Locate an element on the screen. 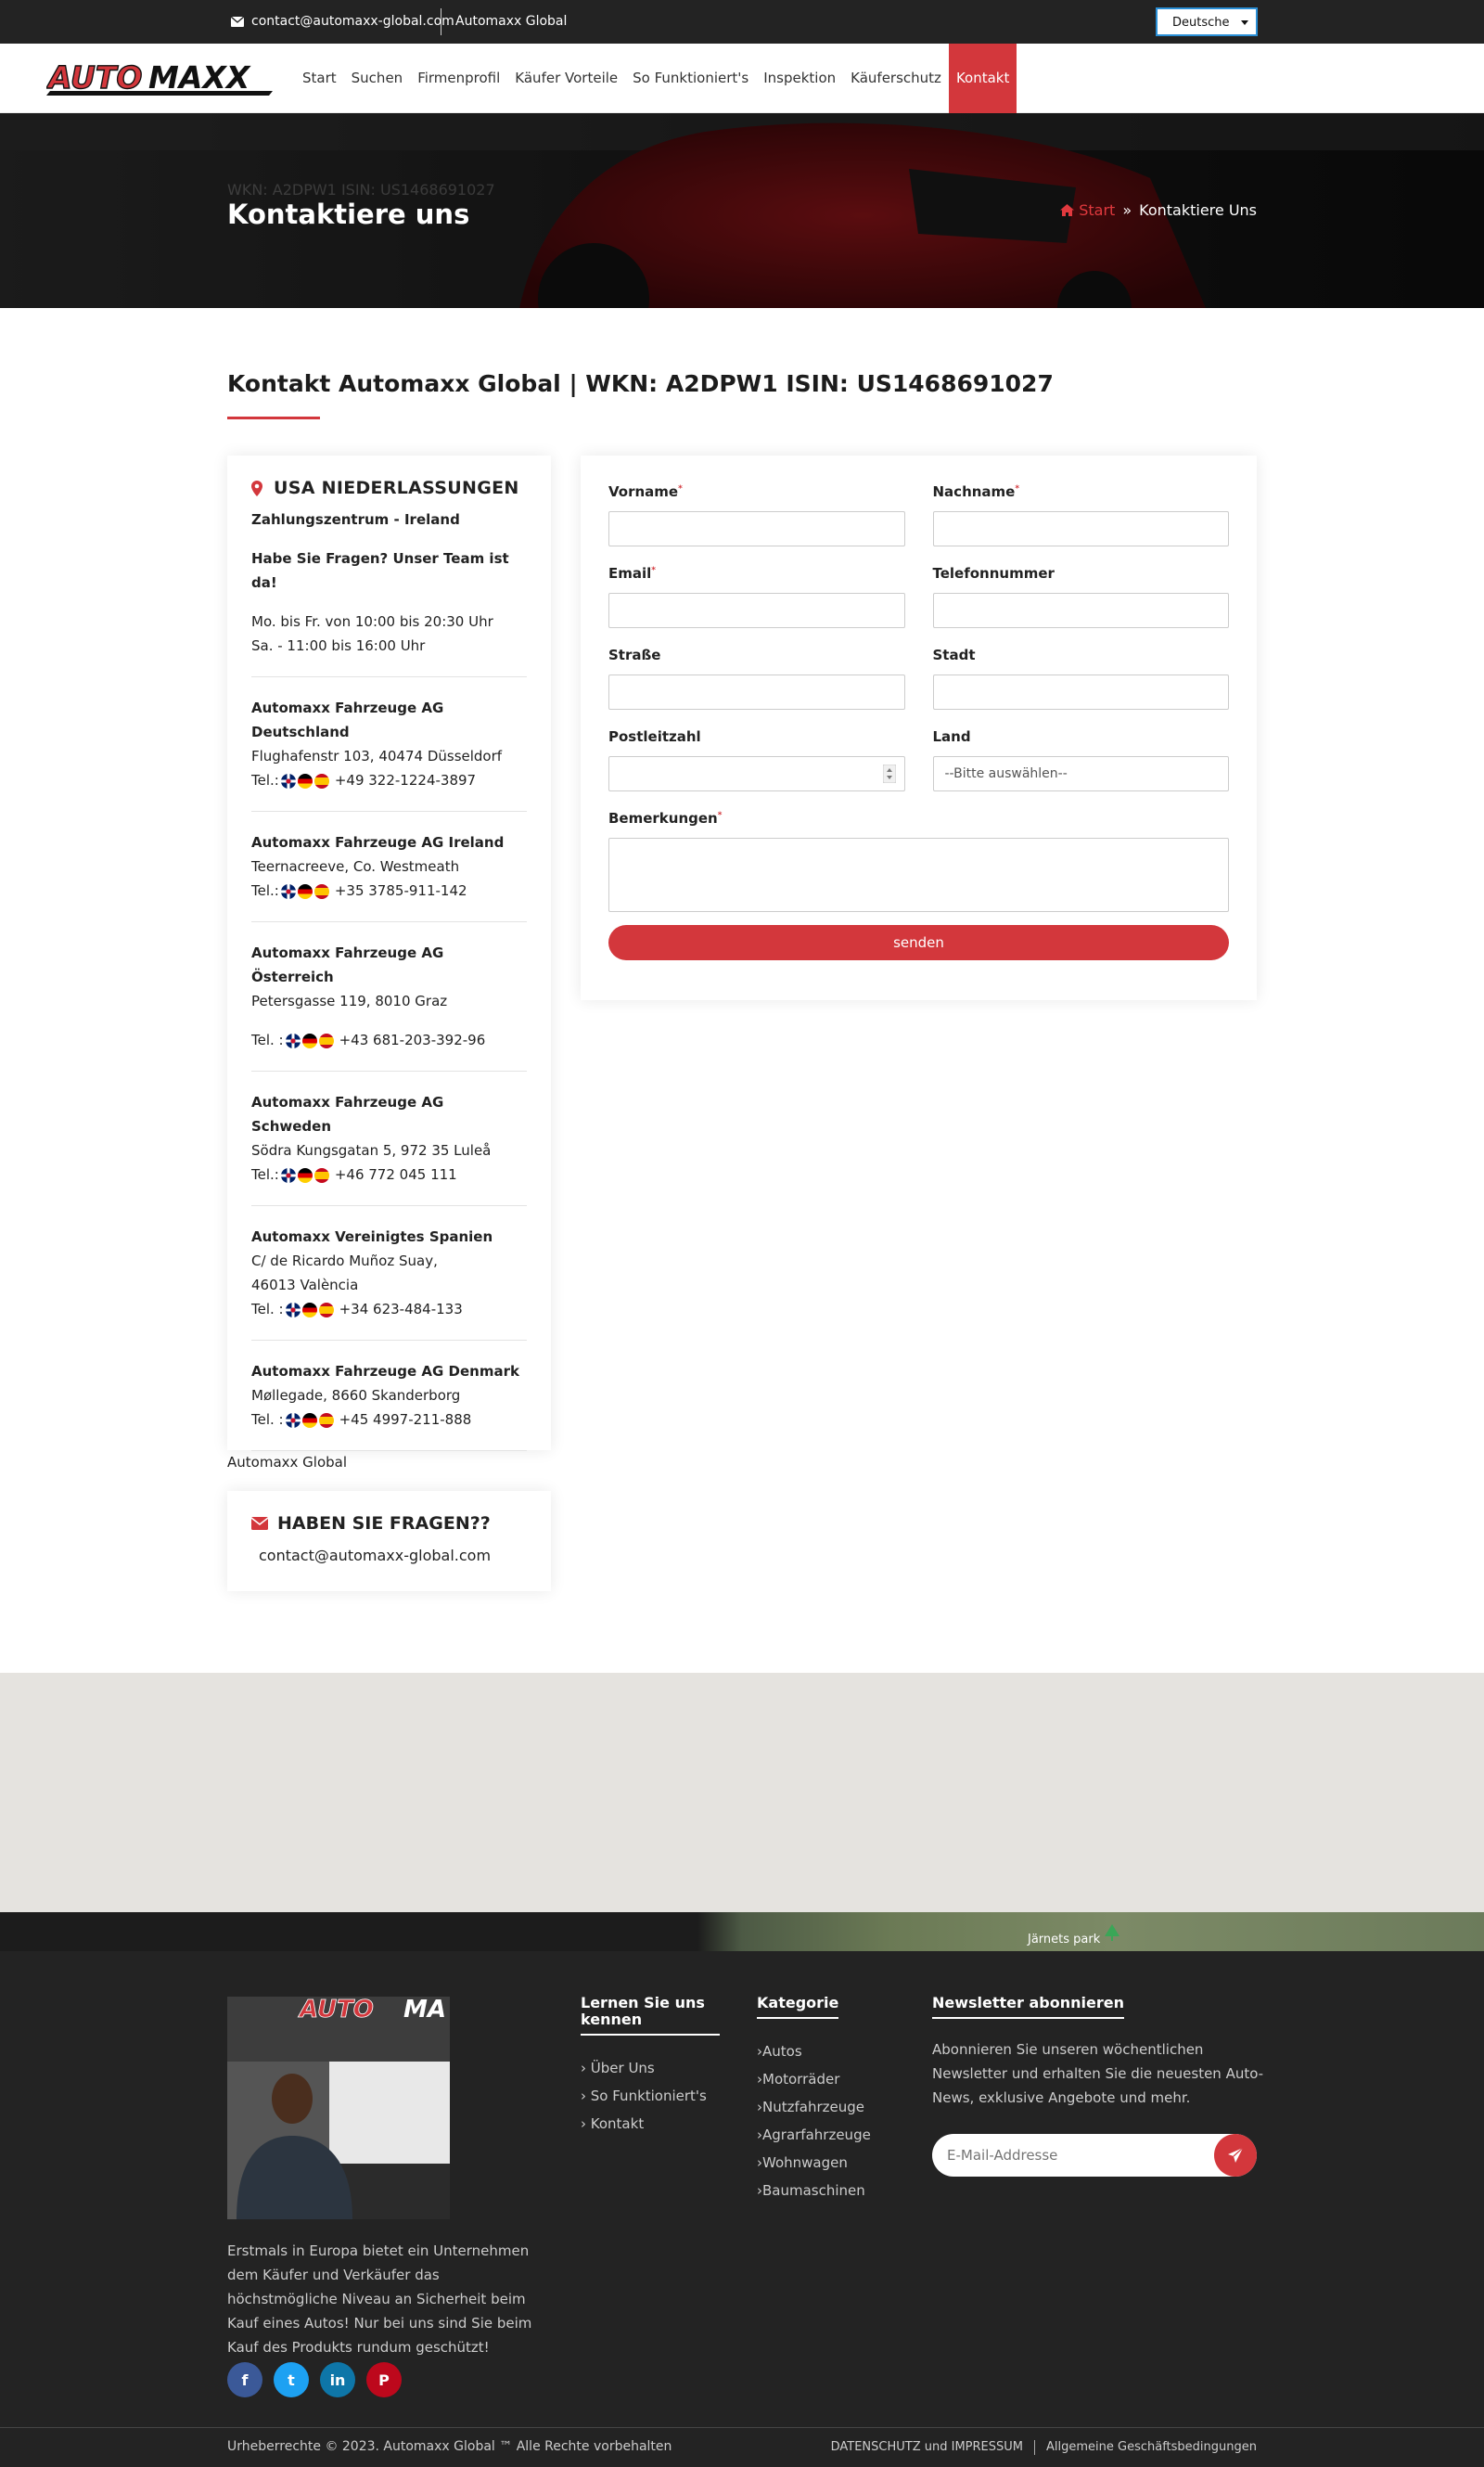 Image resolution: width=1484 pixels, height=2467 pixels. office-tel: Tel.: +46 772 045 111 is located at coordinates (389, 1175).